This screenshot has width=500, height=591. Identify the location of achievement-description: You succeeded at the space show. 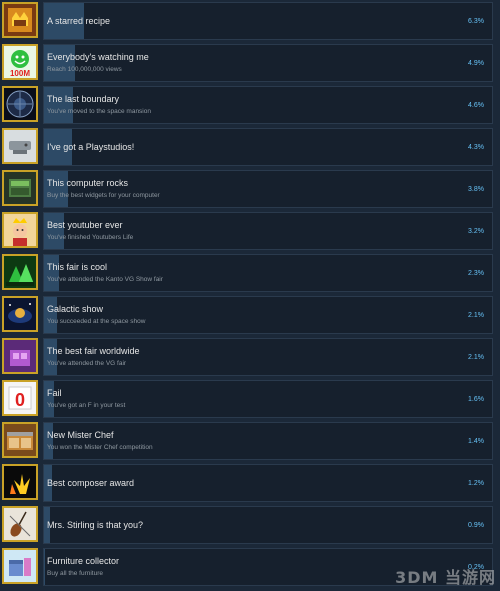
(96, 321).